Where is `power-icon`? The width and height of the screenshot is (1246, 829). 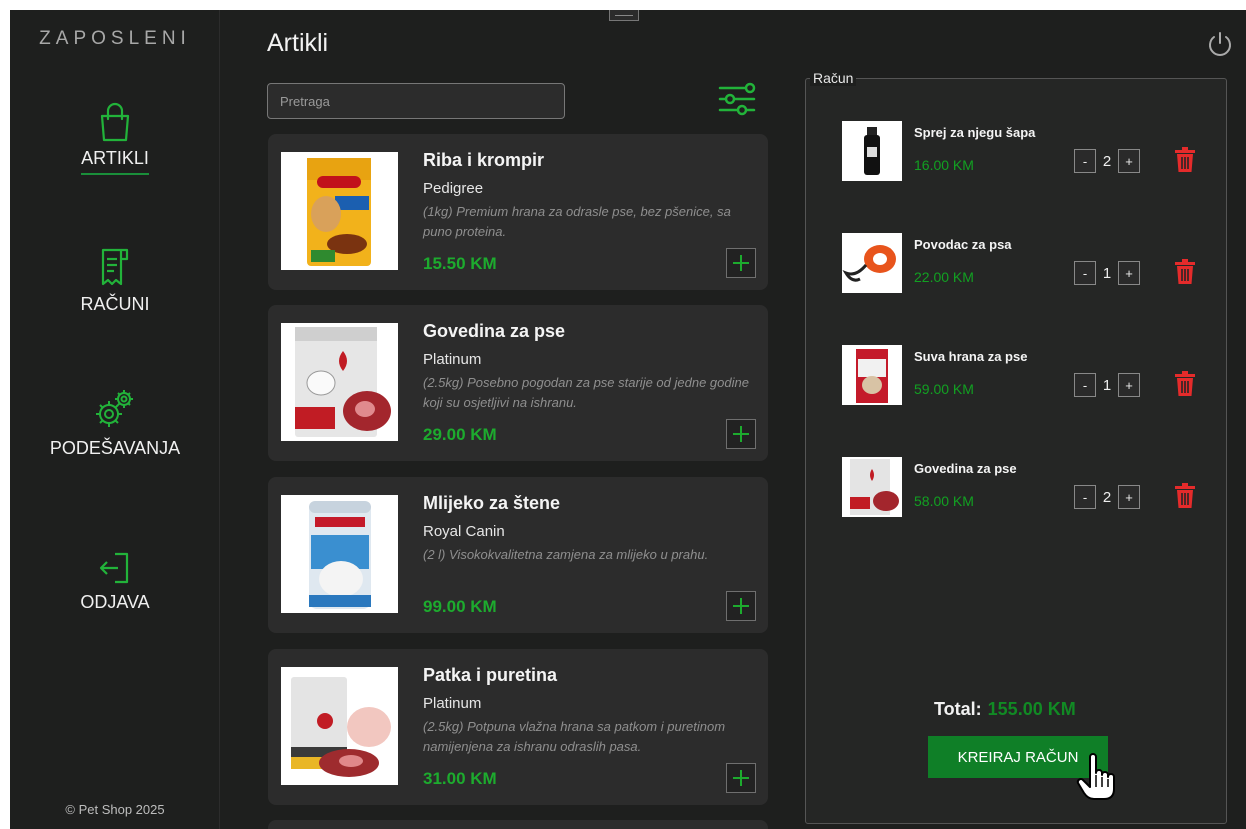
power-icon is located at coordinates (1220, 44).